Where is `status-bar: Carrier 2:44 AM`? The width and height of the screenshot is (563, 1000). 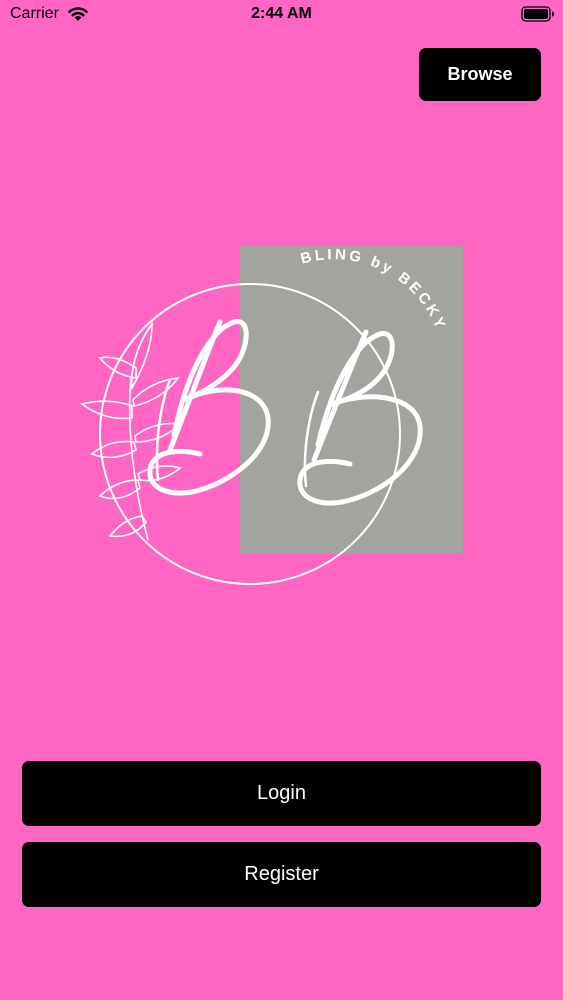 status-bar: Carrier 2:44 AM is located at coordinates (281, 15).